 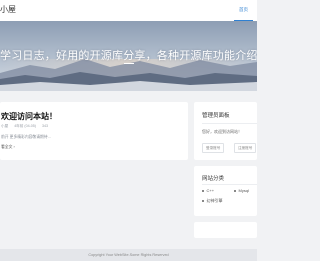 What do you see at coordinates (29, 116) in the screenshot?
I see `post-title: 欢迎访问本站！` at bounding box center [29, 116].